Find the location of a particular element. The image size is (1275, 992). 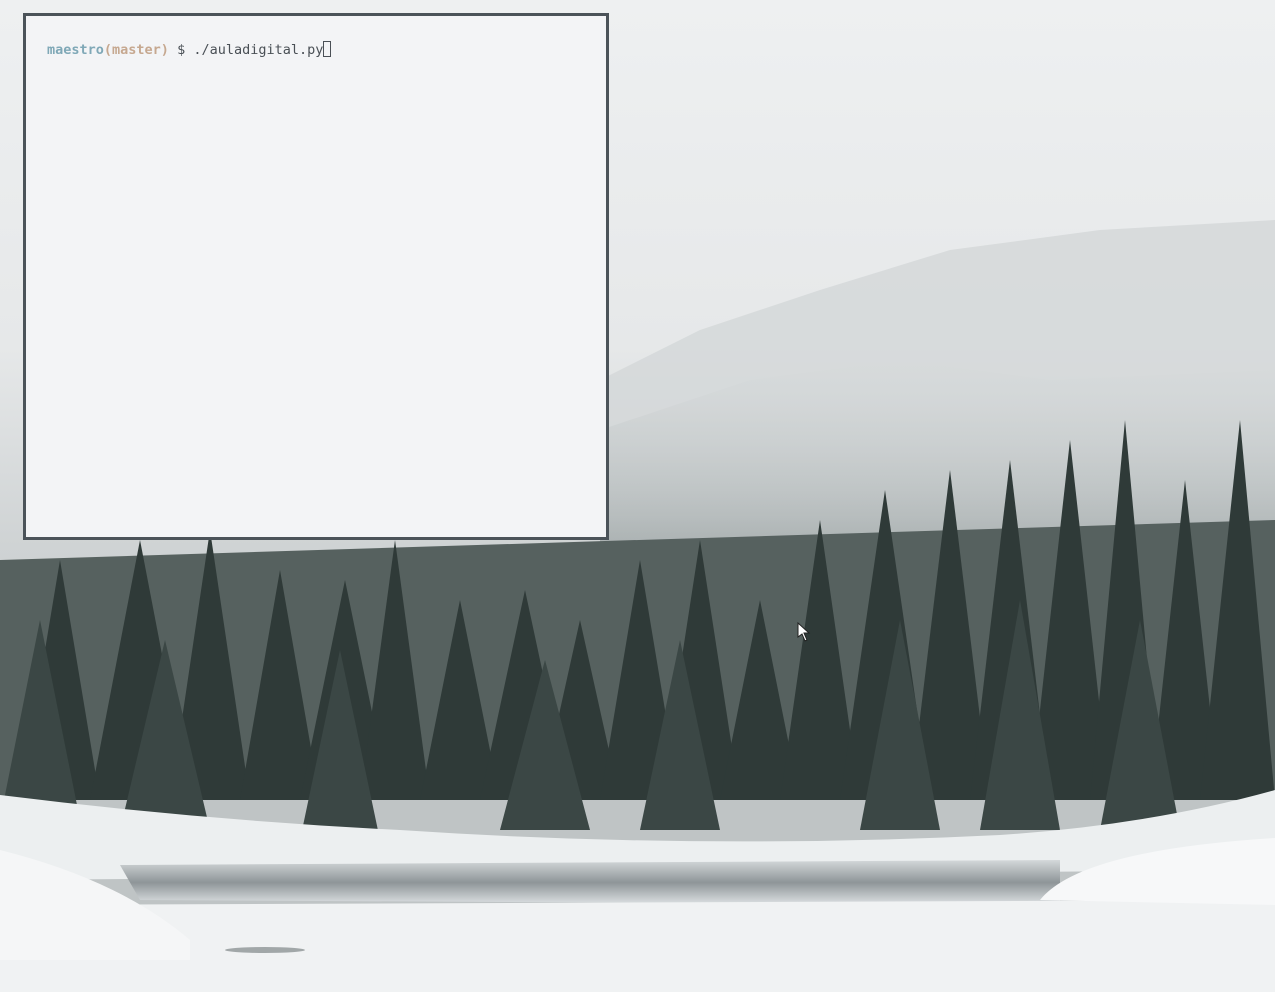

terminal-content: maestro(master) $ ./auladigital.py is located at coordinates (189, 50).